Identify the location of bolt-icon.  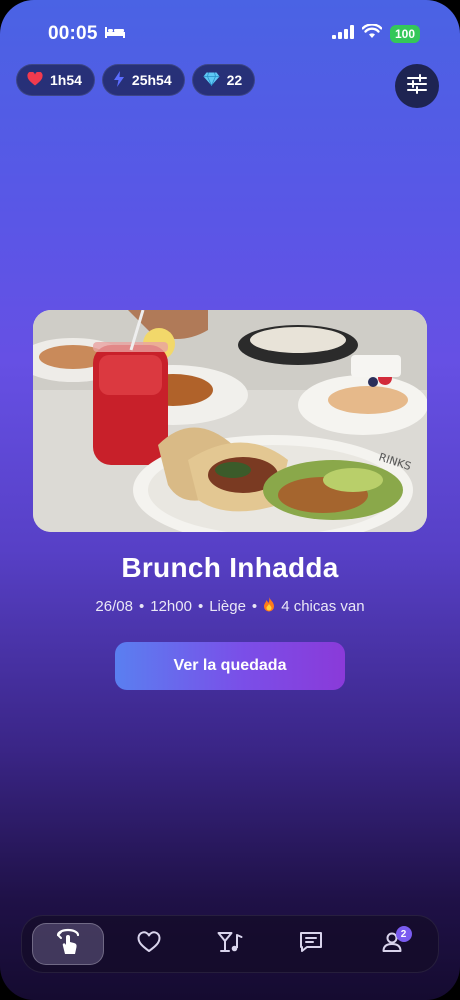
(119, 80).